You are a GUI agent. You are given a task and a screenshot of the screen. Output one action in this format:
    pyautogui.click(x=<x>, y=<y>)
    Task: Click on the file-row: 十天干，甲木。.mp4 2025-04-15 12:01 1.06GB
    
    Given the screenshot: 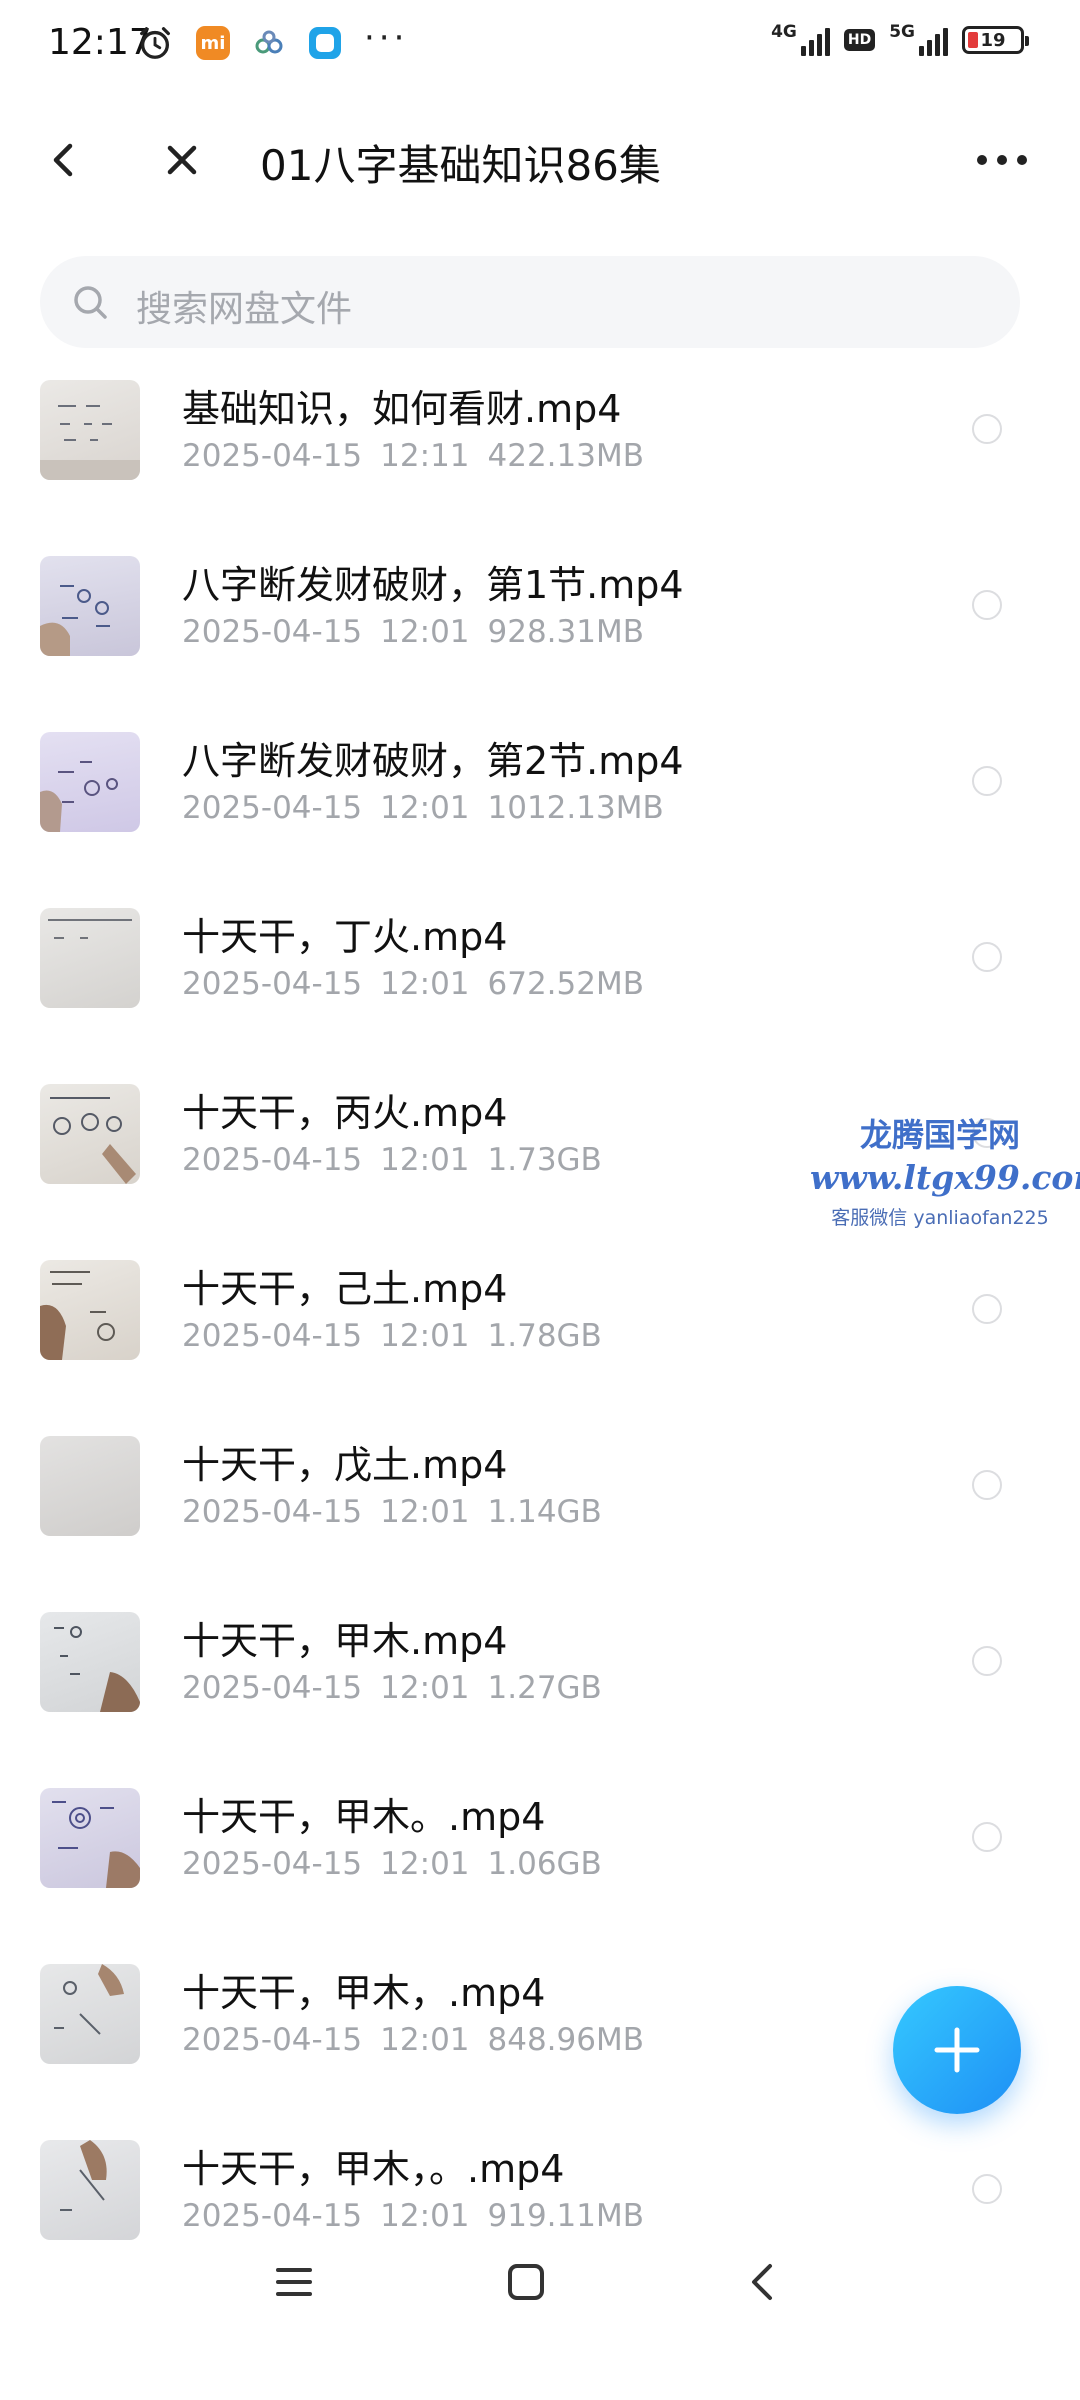 What is the action you would take?
    pyautogui.click(x=540, y=1866)
    